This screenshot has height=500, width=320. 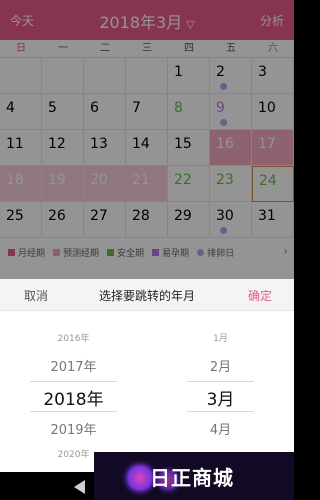 I want to click on year-wheel: 2016年 2017年 2018年 2019年 2020年, so click(x=73, y=391).